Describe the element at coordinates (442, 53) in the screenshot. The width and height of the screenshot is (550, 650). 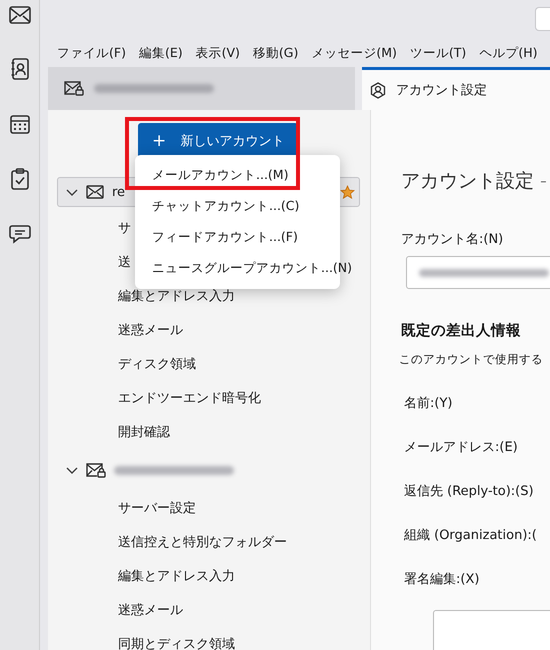
I see `menu-item: ツール(T)` at that location.